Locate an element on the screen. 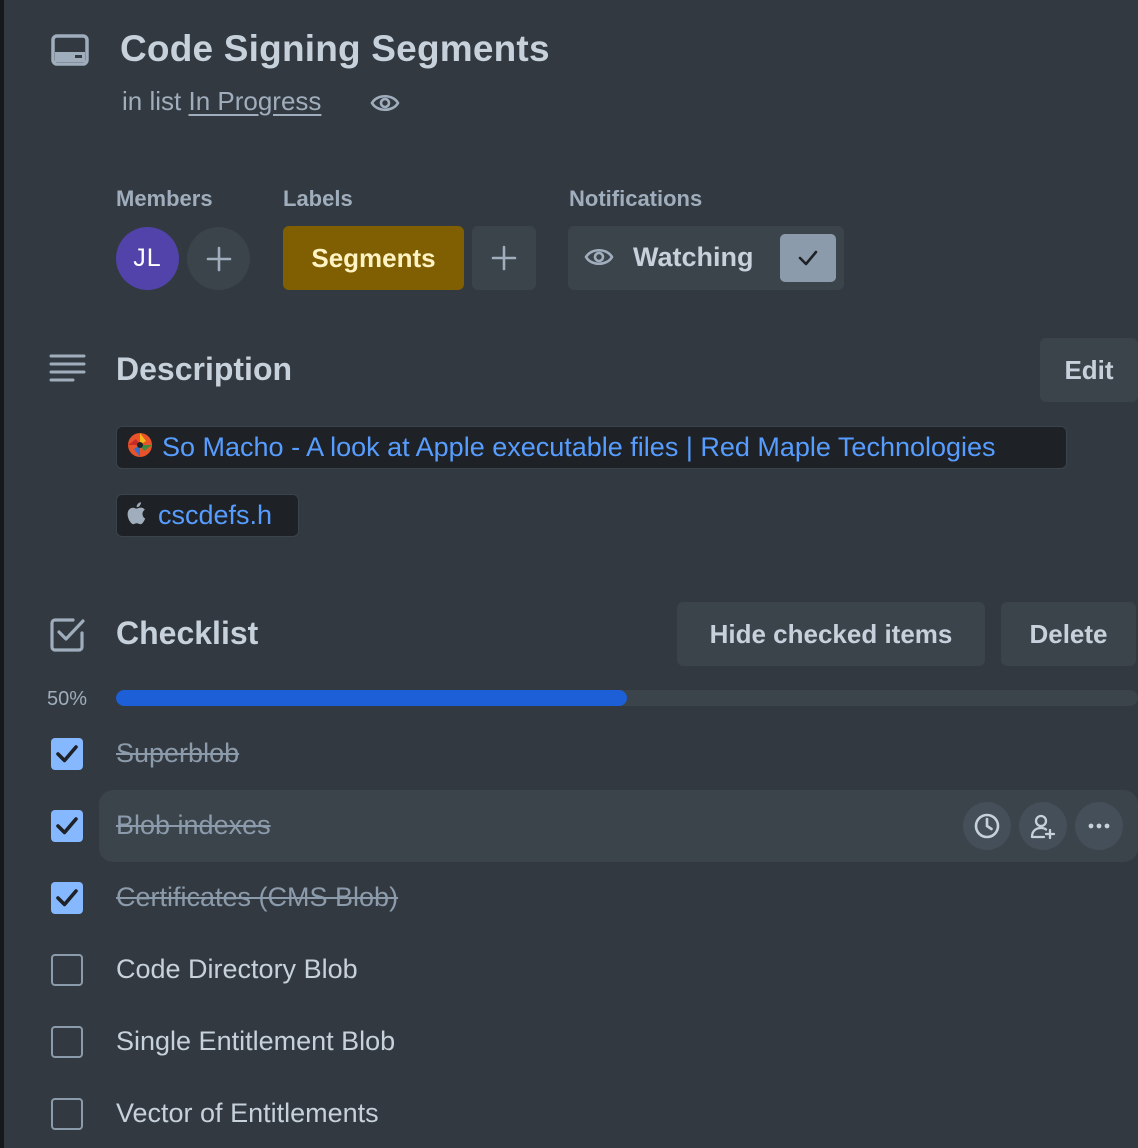 The width and height of the screenshot is (1138, 1148). watch-label: Watching is located at coordinates (693, 257).